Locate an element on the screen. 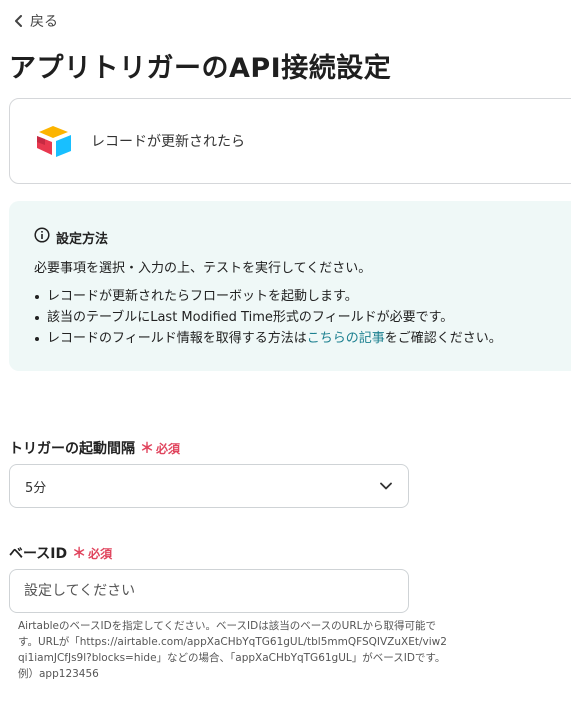 This screenshot has height=718, width=571. chevron-down-icon is located at coordinates (386, 486).